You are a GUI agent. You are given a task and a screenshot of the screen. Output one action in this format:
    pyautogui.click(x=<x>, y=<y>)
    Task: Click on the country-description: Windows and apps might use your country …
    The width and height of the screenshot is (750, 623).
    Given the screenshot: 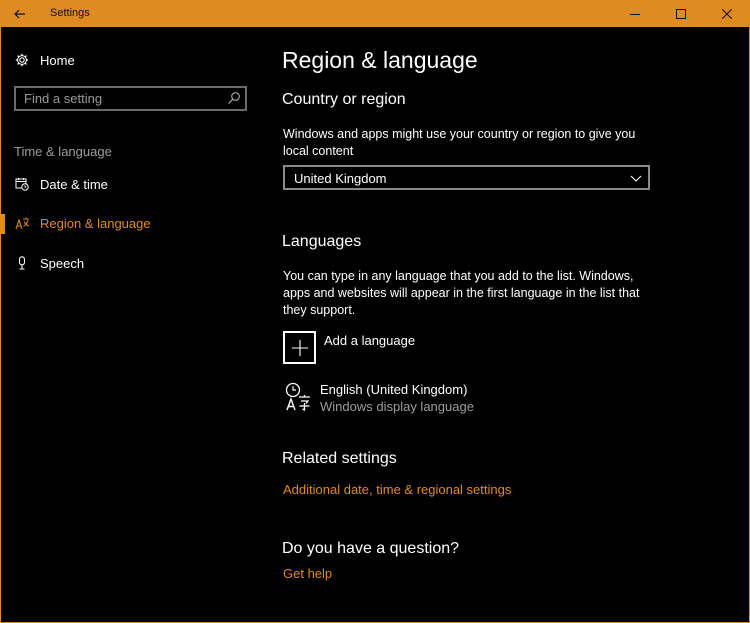 What is the action you would take?
    pyautogui.click(x=459, y=142)
    